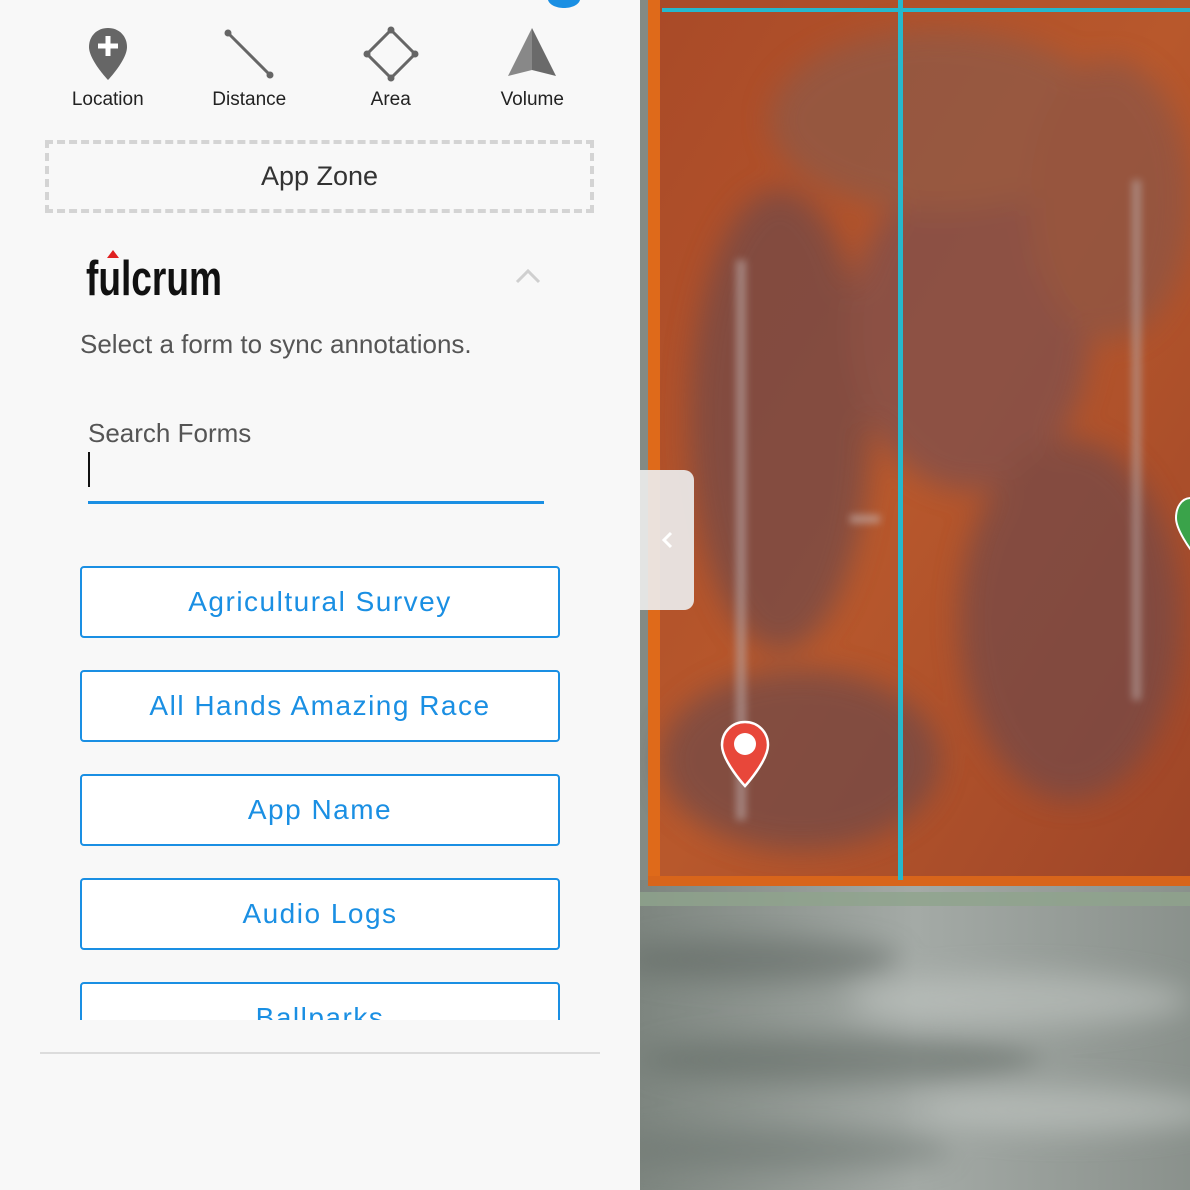 The width and height of the screenshot is (1190, 1190). I want to click on area-tool-label: Area, so click(390, 99).